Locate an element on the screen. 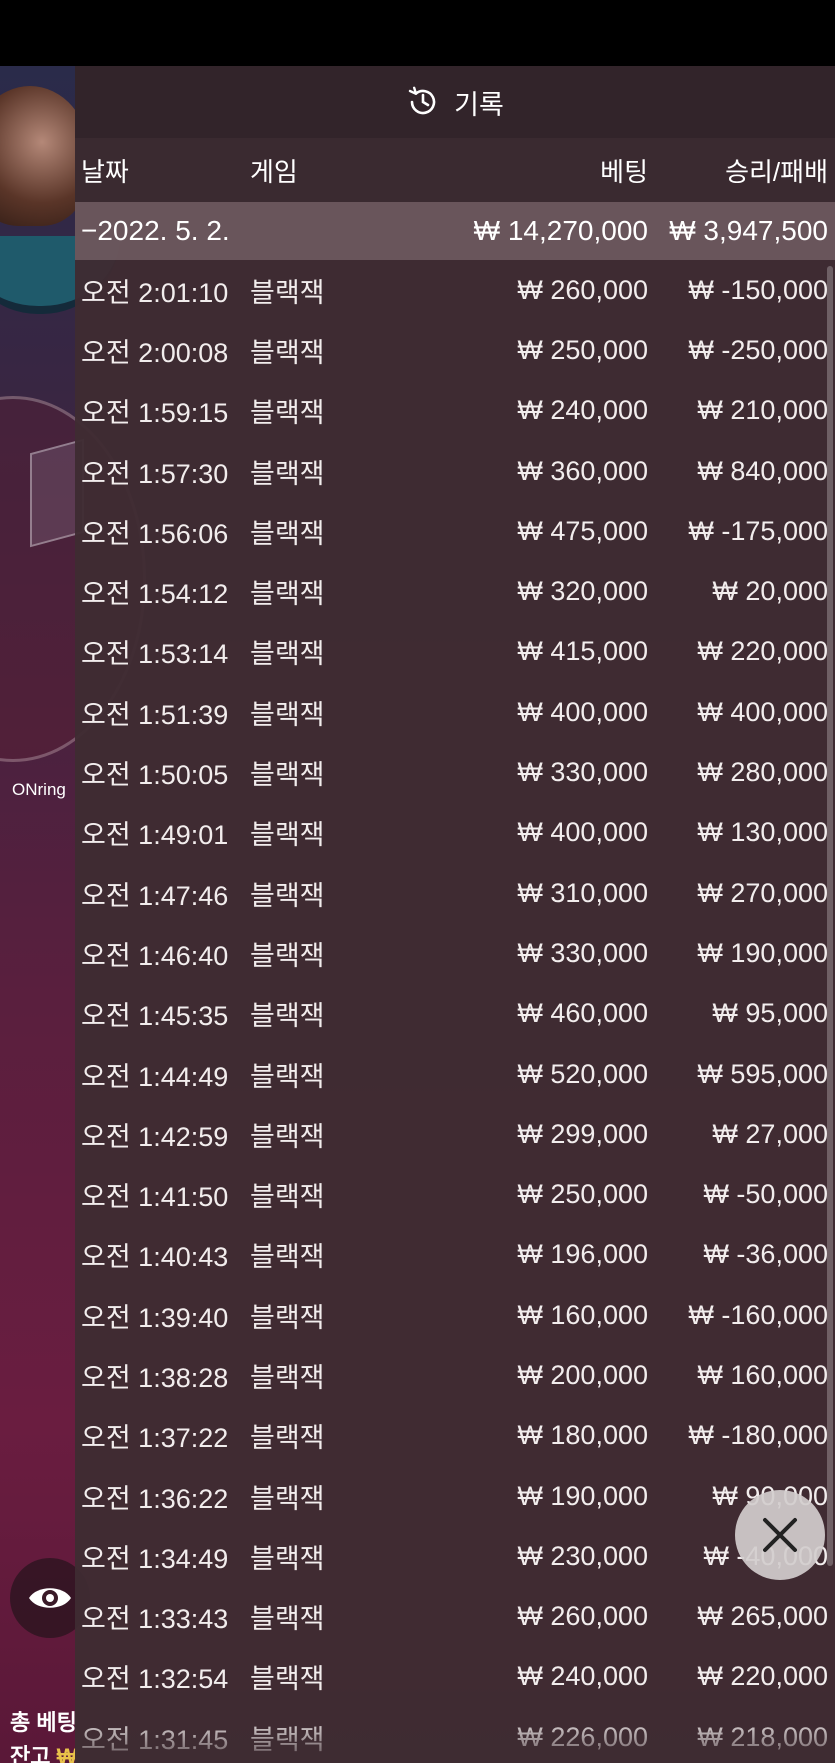  row-time: 오전 2:01:10 is located at coordinates (155, 292).